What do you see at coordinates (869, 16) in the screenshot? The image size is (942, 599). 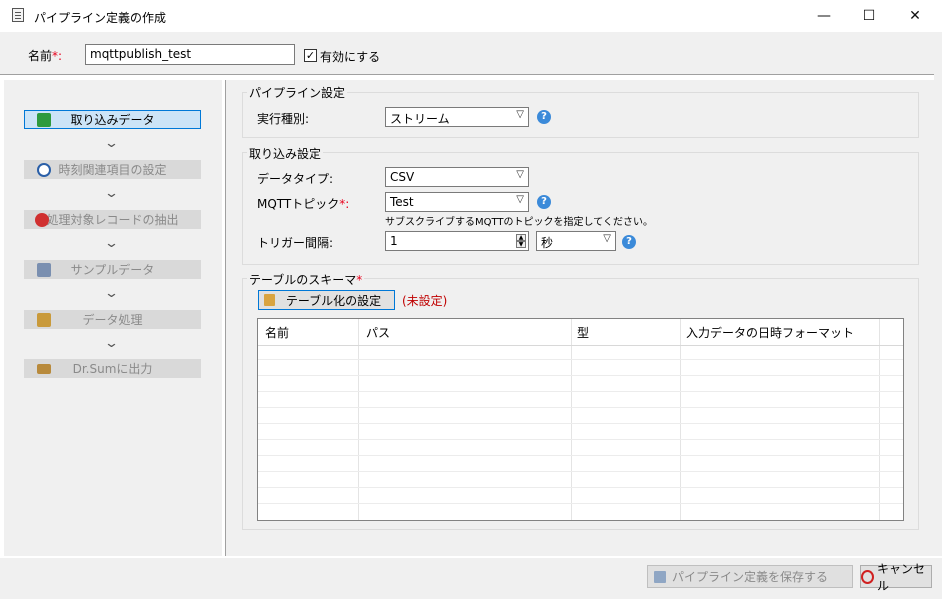 I see `maximize-button: ☐` at bounding box center [869, 16].